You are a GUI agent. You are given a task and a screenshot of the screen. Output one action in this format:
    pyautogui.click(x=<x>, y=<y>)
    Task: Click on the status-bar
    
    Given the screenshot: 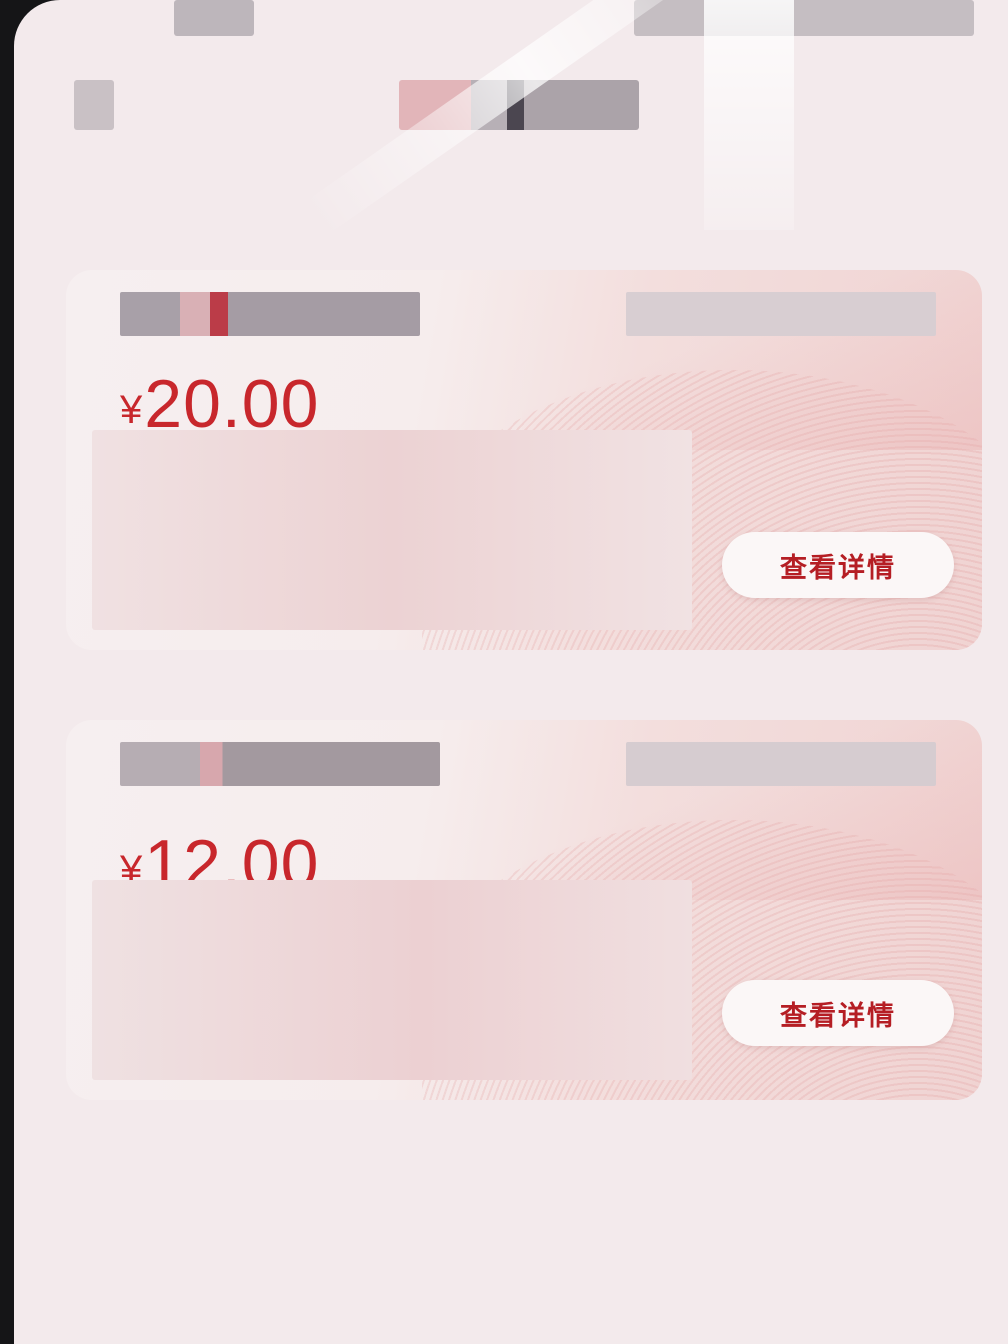 What is the action you would take?
    pyautogui.click(x=531, y=20)
    